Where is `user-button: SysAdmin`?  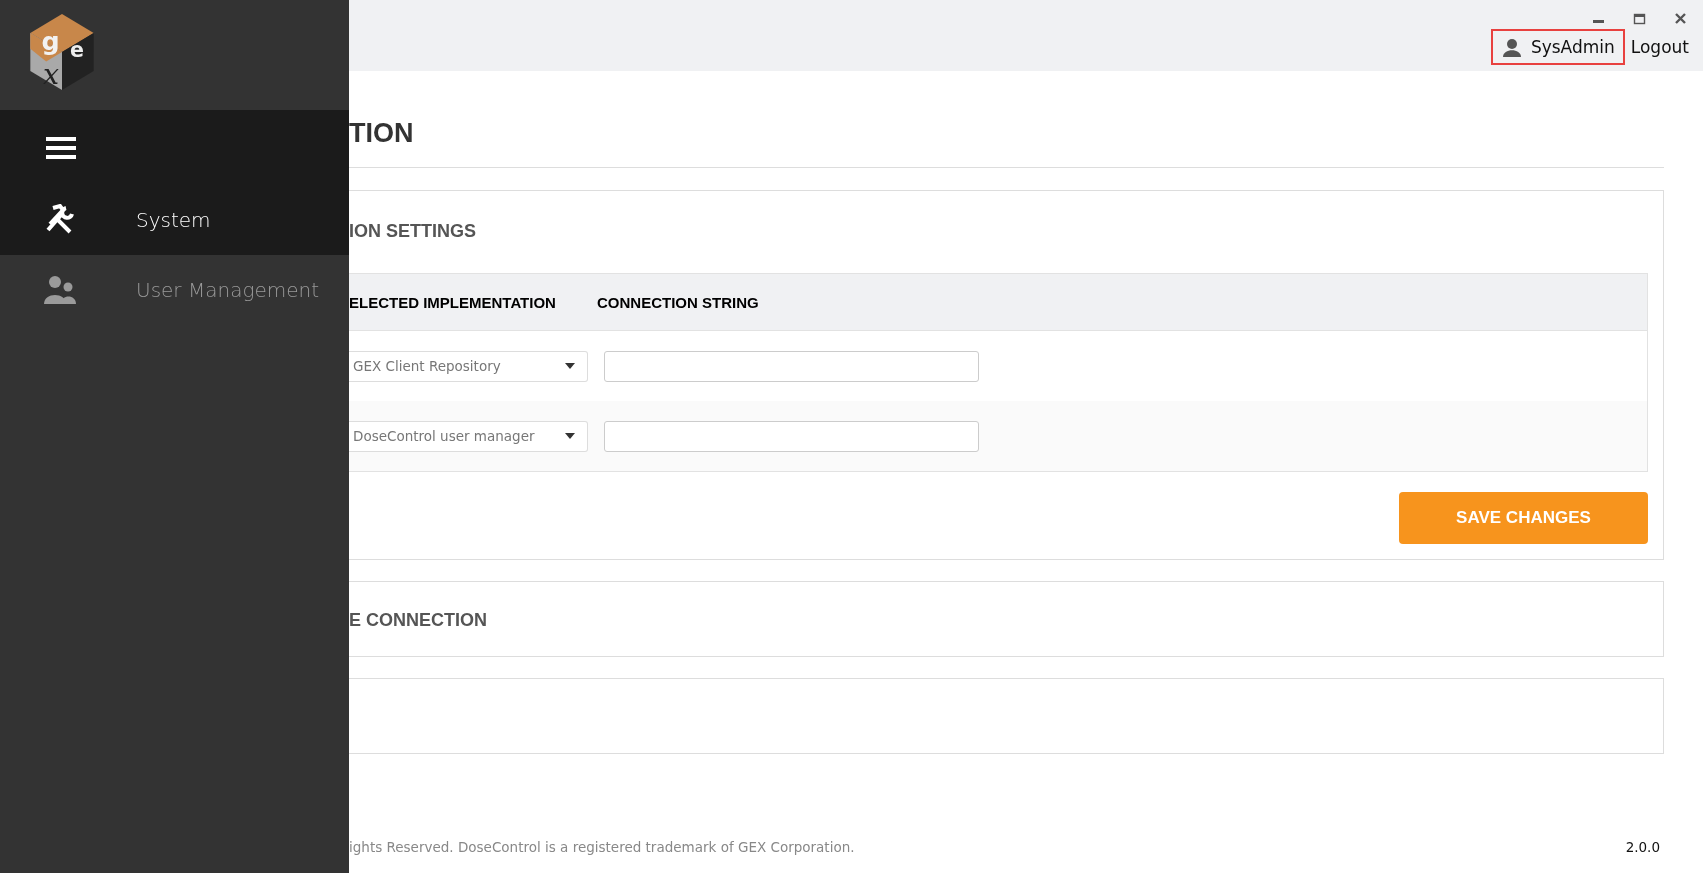 user-button: SysAdmin is located at coordinates (1557, 47).